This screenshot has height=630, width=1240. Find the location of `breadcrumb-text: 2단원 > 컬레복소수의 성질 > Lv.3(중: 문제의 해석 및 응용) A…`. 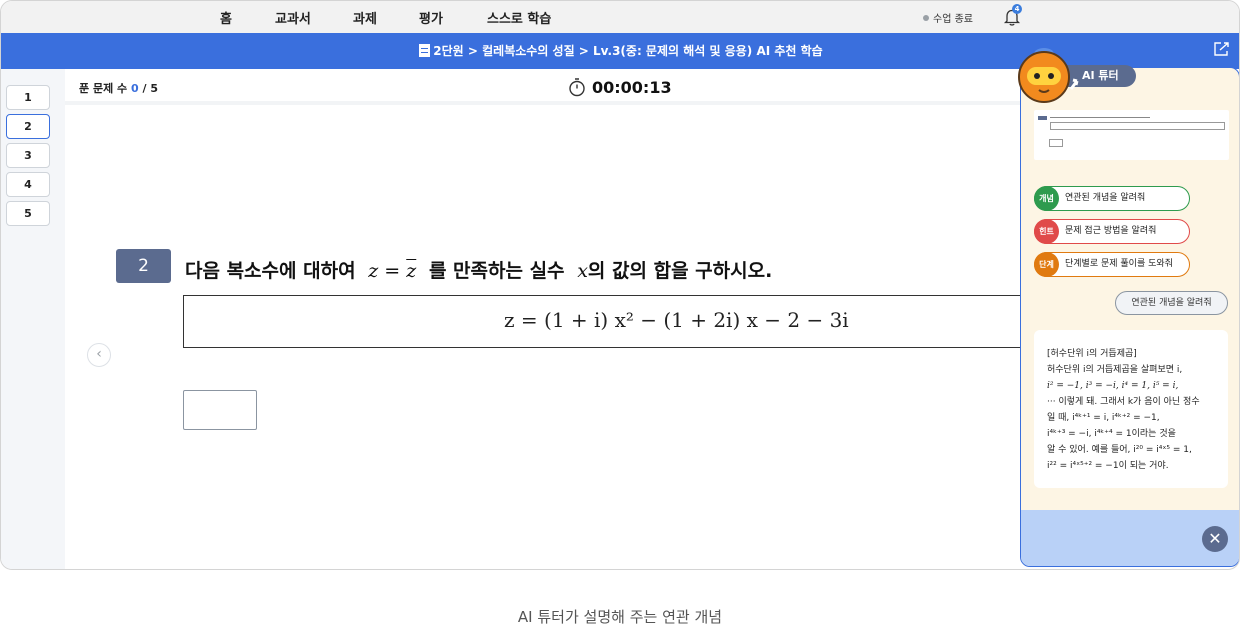

breadcrumb-text: 2단원 > 컬레복소수의 성질 > Lv.3(중: 문제의 해석 및 응용) A… is located at coordinates (628, 51).